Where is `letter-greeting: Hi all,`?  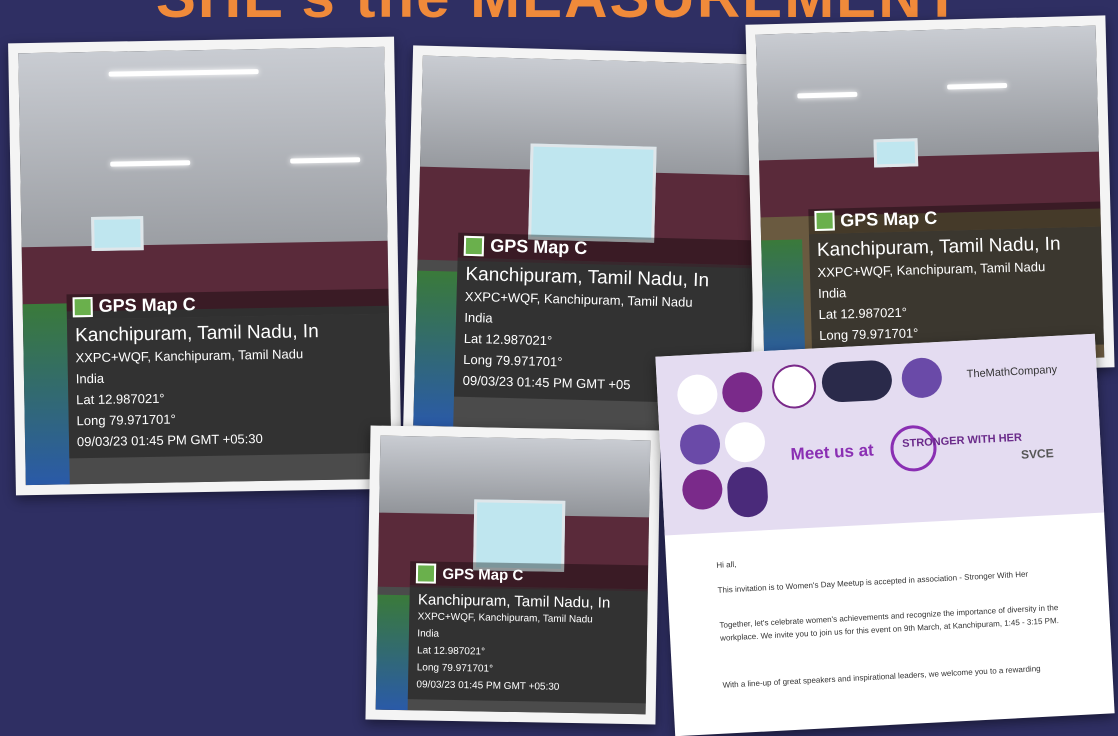
letter-greeting: Hi all, is located at coordinates (726, 564).